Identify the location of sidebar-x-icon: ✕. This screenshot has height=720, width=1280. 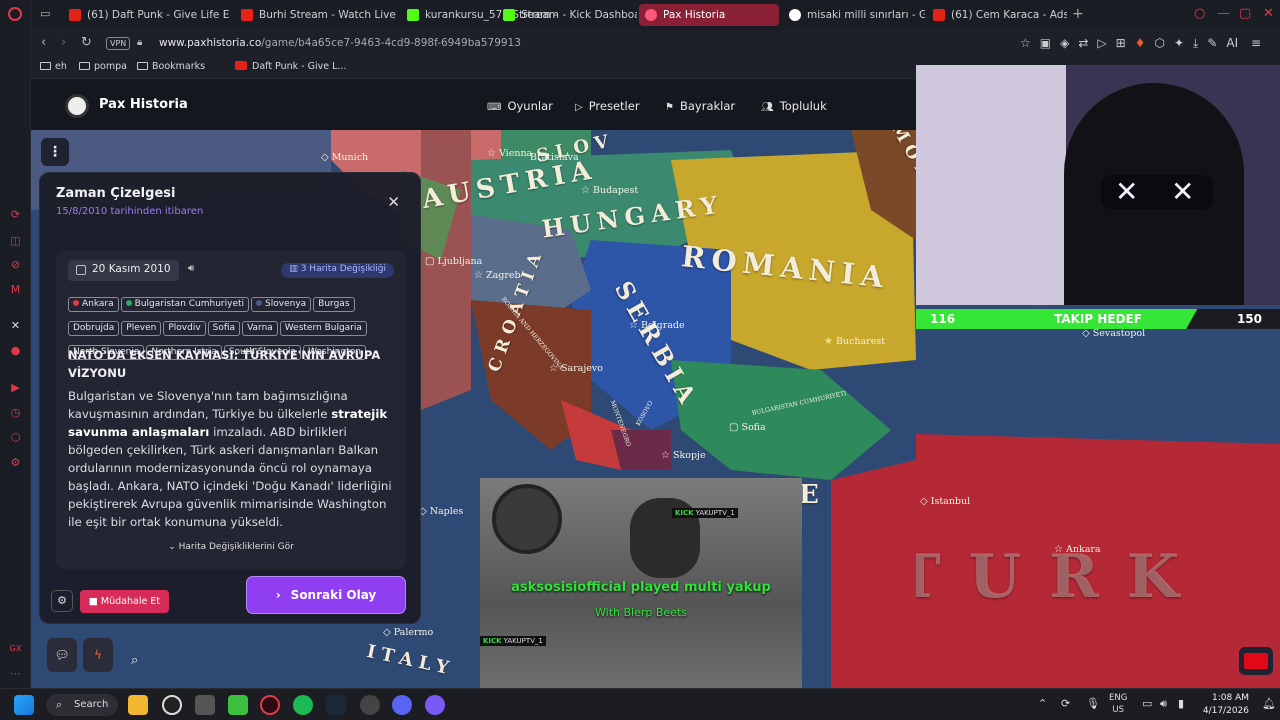
(15, 325).